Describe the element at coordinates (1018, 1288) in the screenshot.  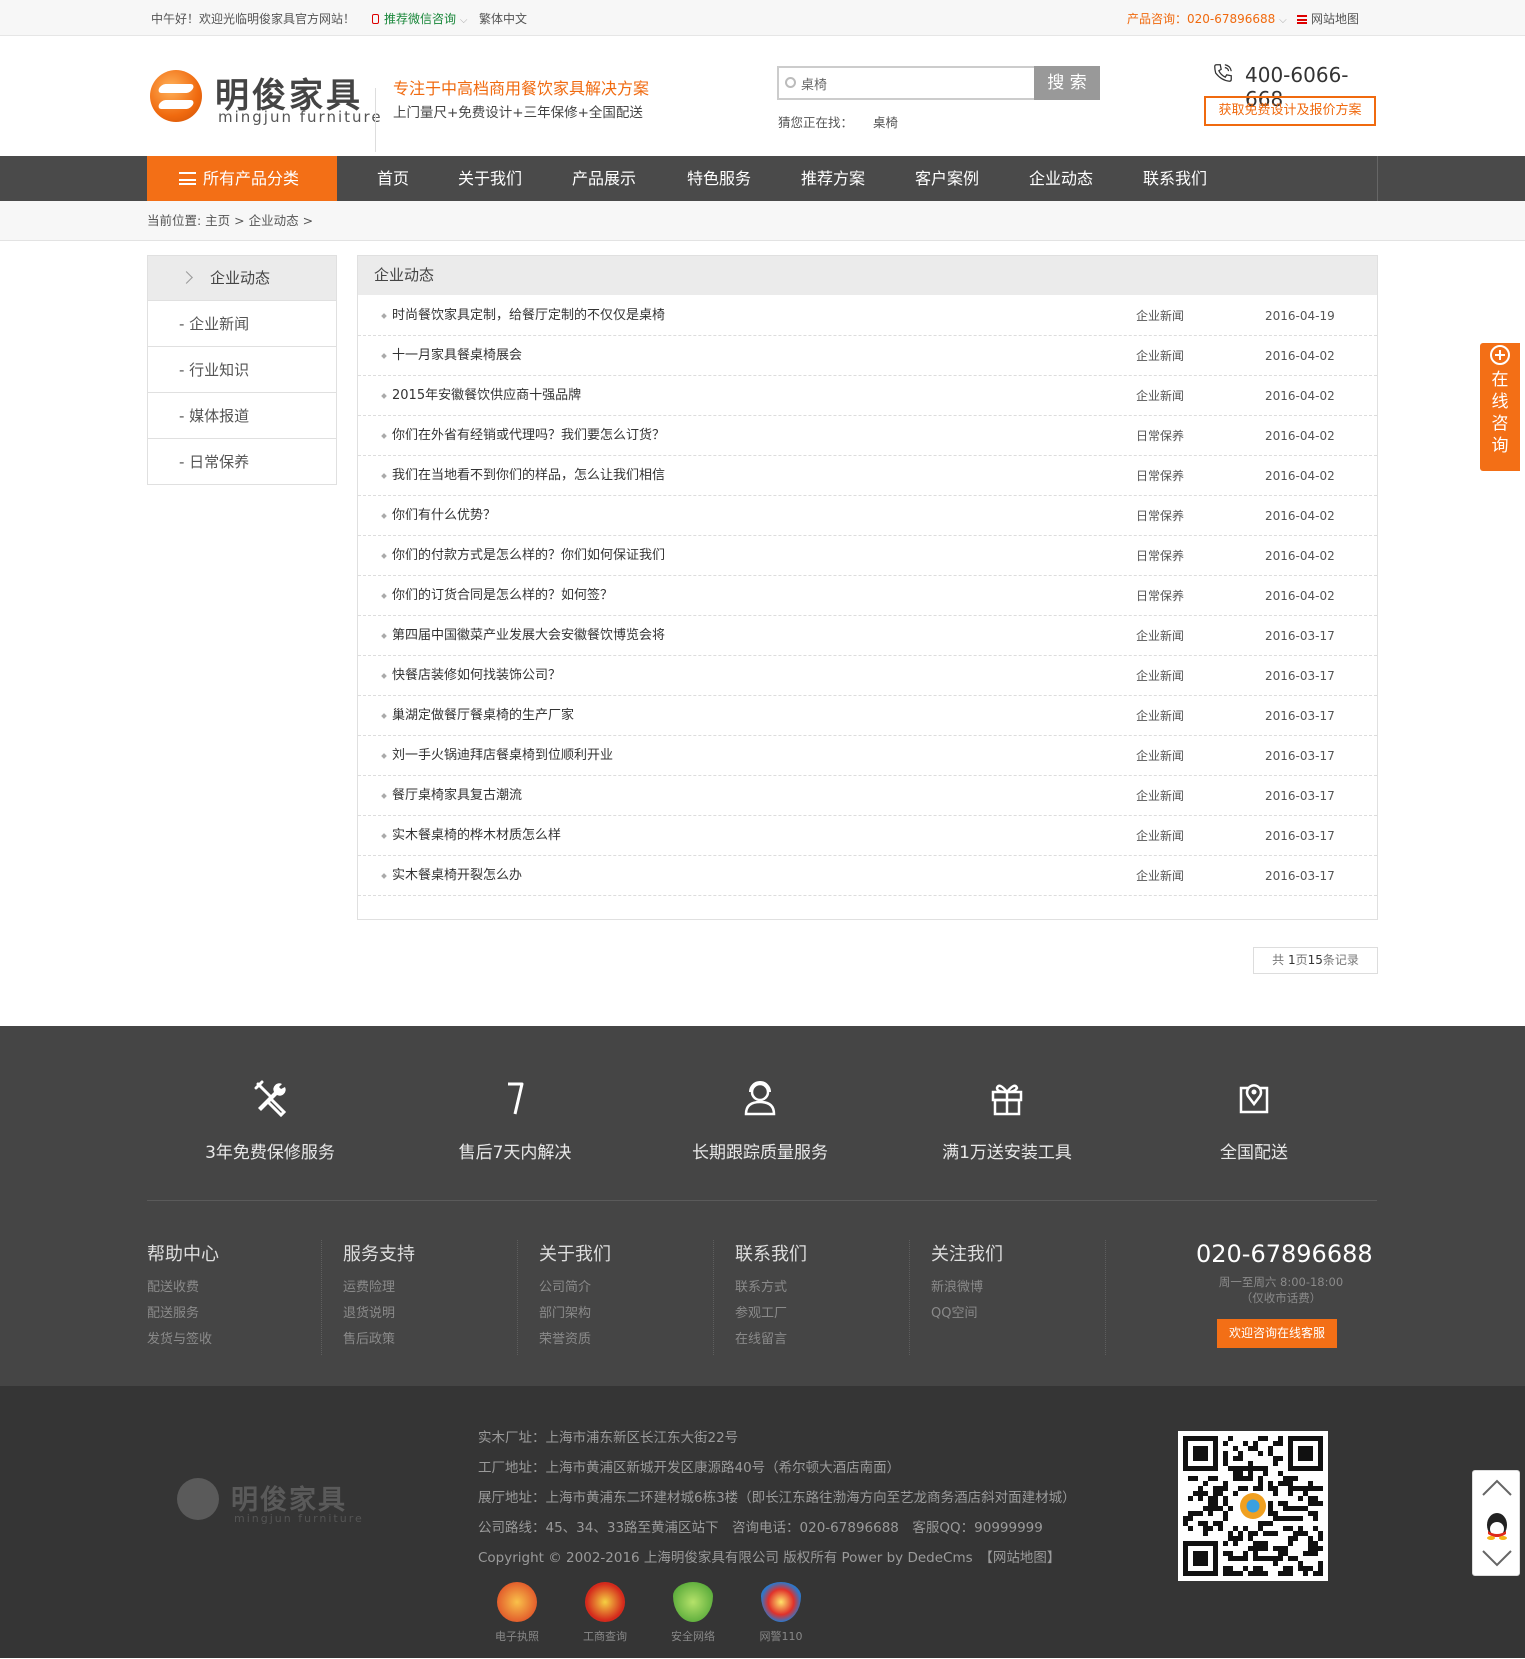
I see `footer-link: 新浪微博` at that location.